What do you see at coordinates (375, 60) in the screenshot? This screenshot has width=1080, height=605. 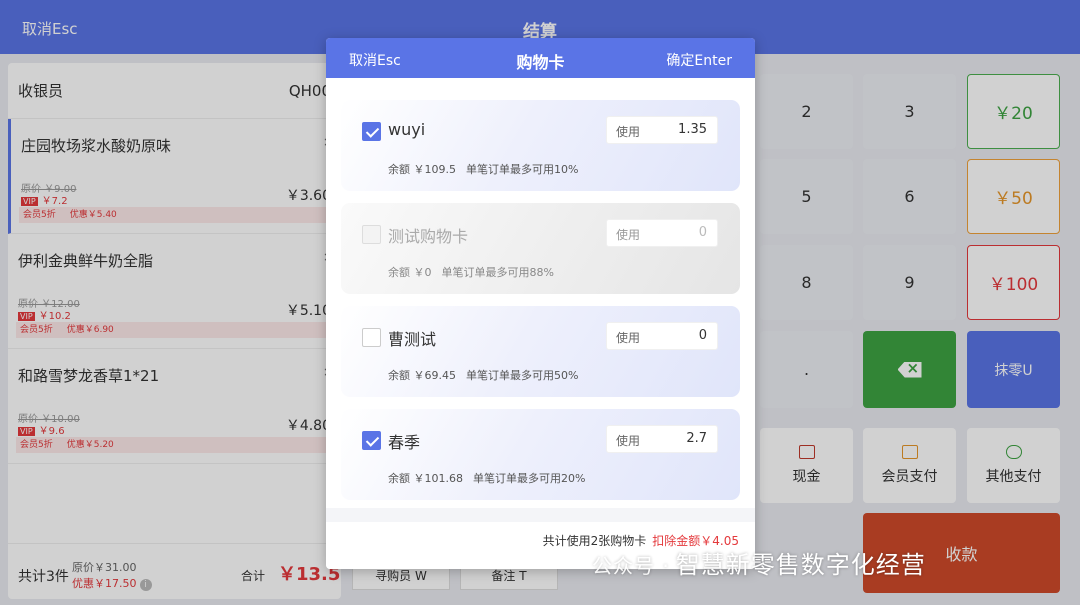 I see `dialog-cancel-button: 取消Esc` at bounding box center [375, 60].